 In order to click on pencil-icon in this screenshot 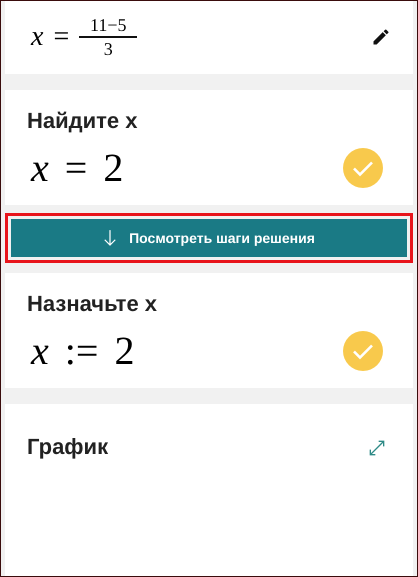, I will do `click(381, 37)`.